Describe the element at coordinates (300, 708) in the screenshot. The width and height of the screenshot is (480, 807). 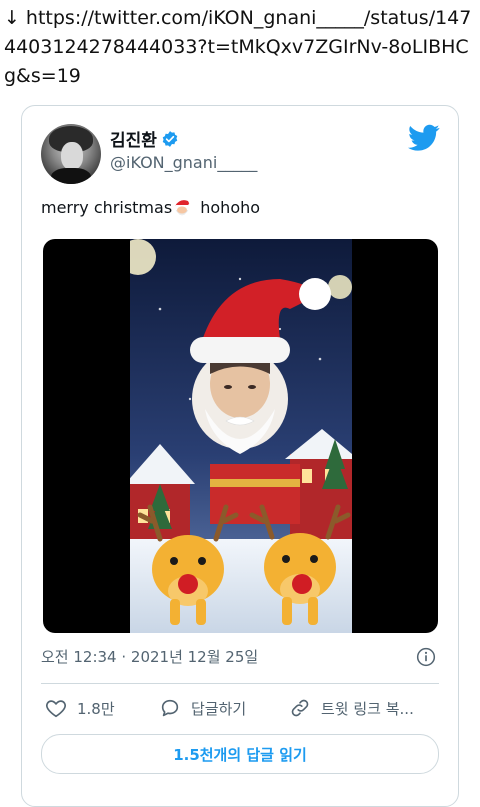
I see `link-icon` at that location.